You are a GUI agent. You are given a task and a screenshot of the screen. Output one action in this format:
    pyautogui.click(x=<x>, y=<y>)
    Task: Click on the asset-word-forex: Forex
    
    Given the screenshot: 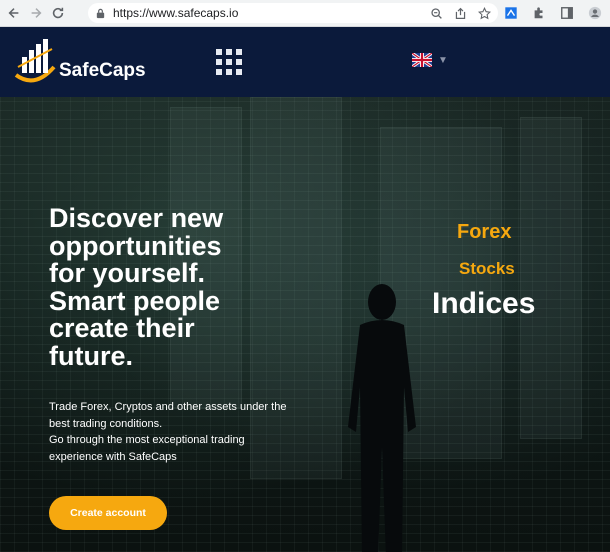 What is the action you would take?
    pyautogui.click(x=484, y=232)
    